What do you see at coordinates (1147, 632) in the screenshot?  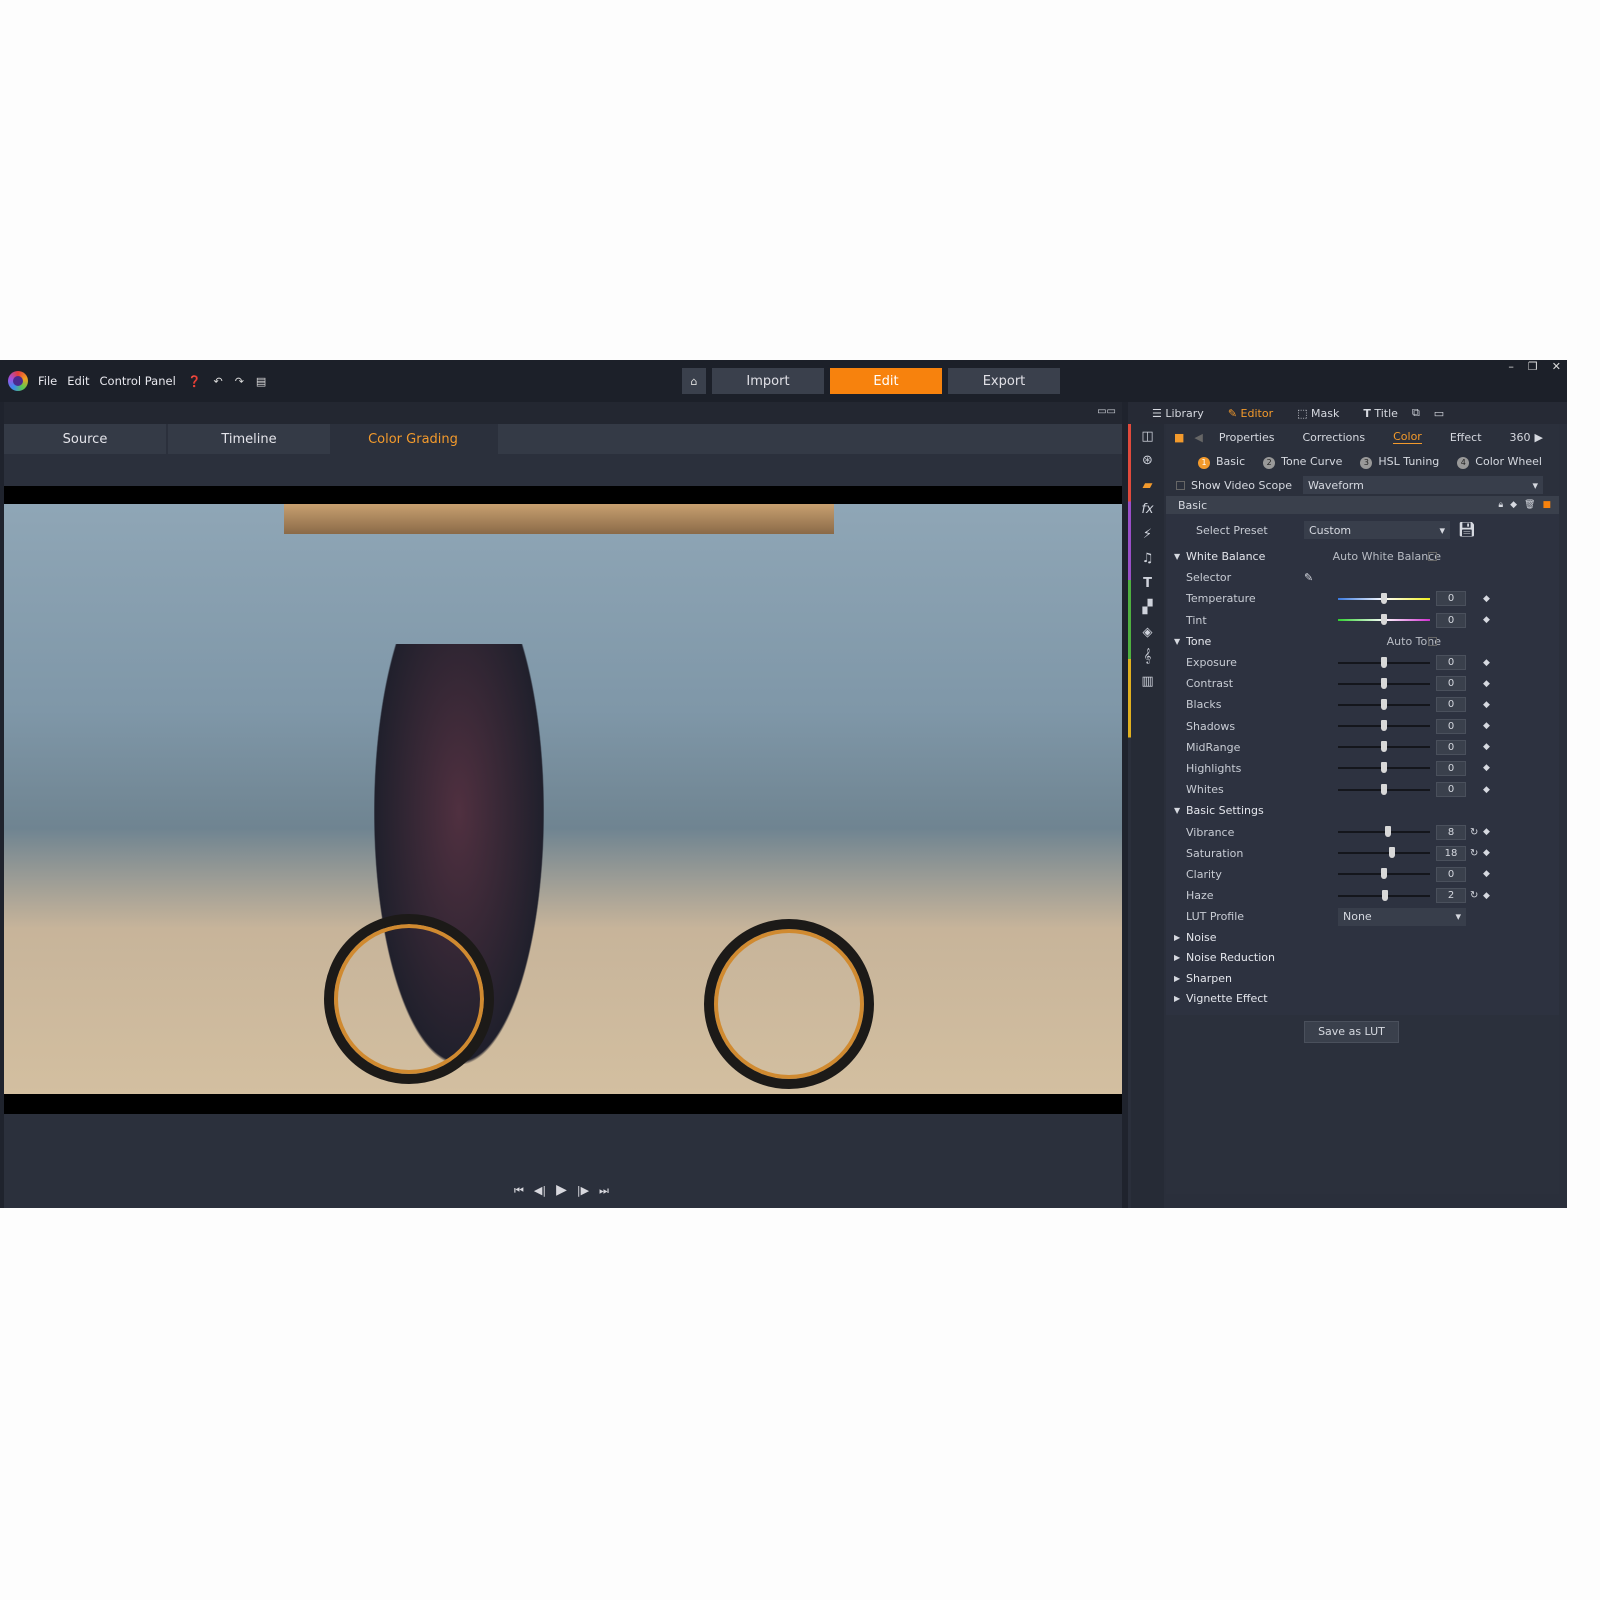 I see `layers-icon: ◈` at bounding box center [1147, 632].